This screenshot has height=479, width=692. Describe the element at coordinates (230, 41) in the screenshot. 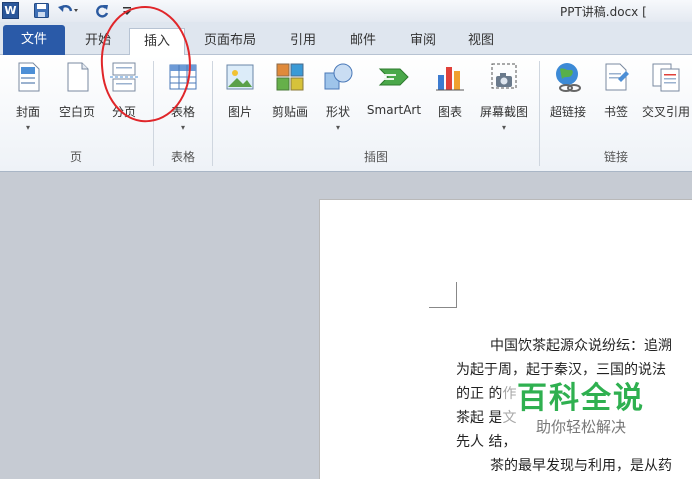

I see `tab-page-layout: 页面布局` at that location.